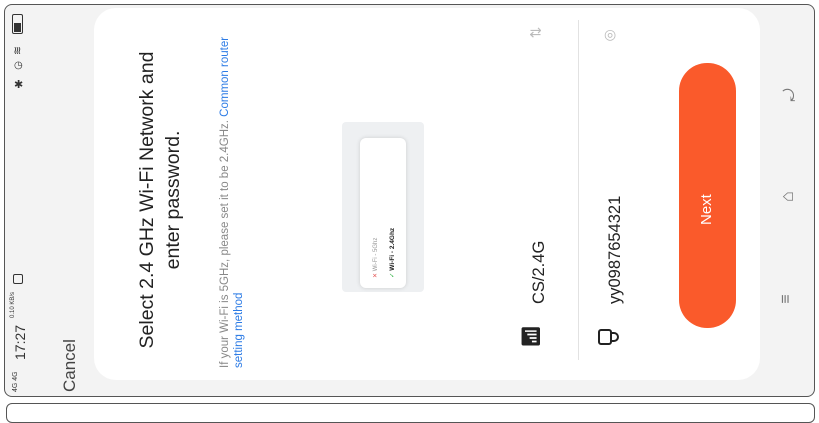 The image size is (819, 423). What do you see at coordinates (383, 213) in the screenshot?
I see `wifi-list-illustration: ✕ Wi-Fi - 5Ghz ✓ Wi-Fi - 2.4Ghz` at bounding box center [383, 213].